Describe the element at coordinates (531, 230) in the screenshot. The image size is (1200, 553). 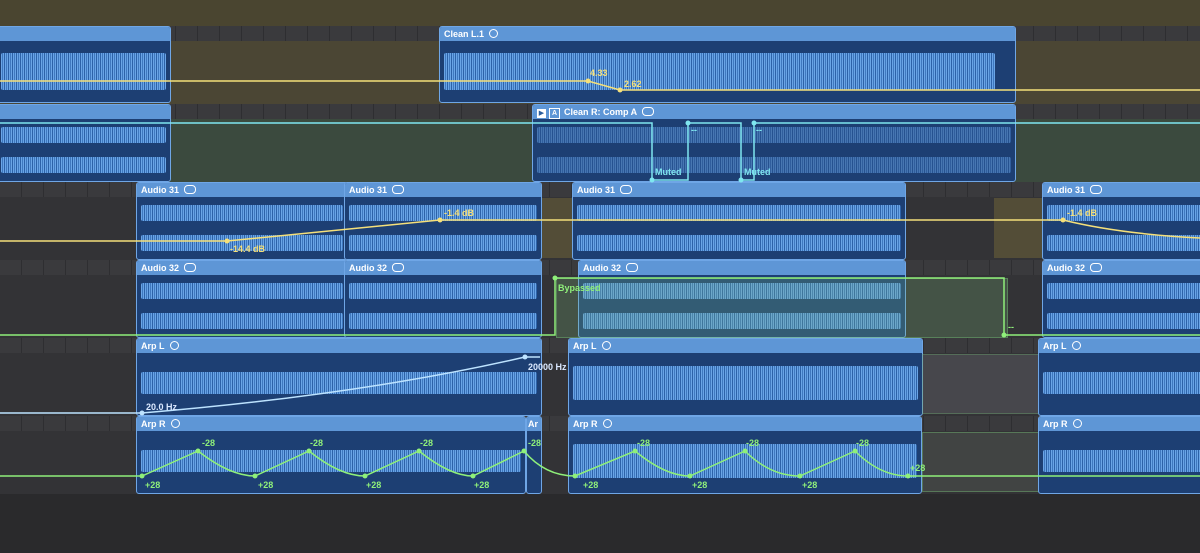
I see `automation-line-audio31` at that location.